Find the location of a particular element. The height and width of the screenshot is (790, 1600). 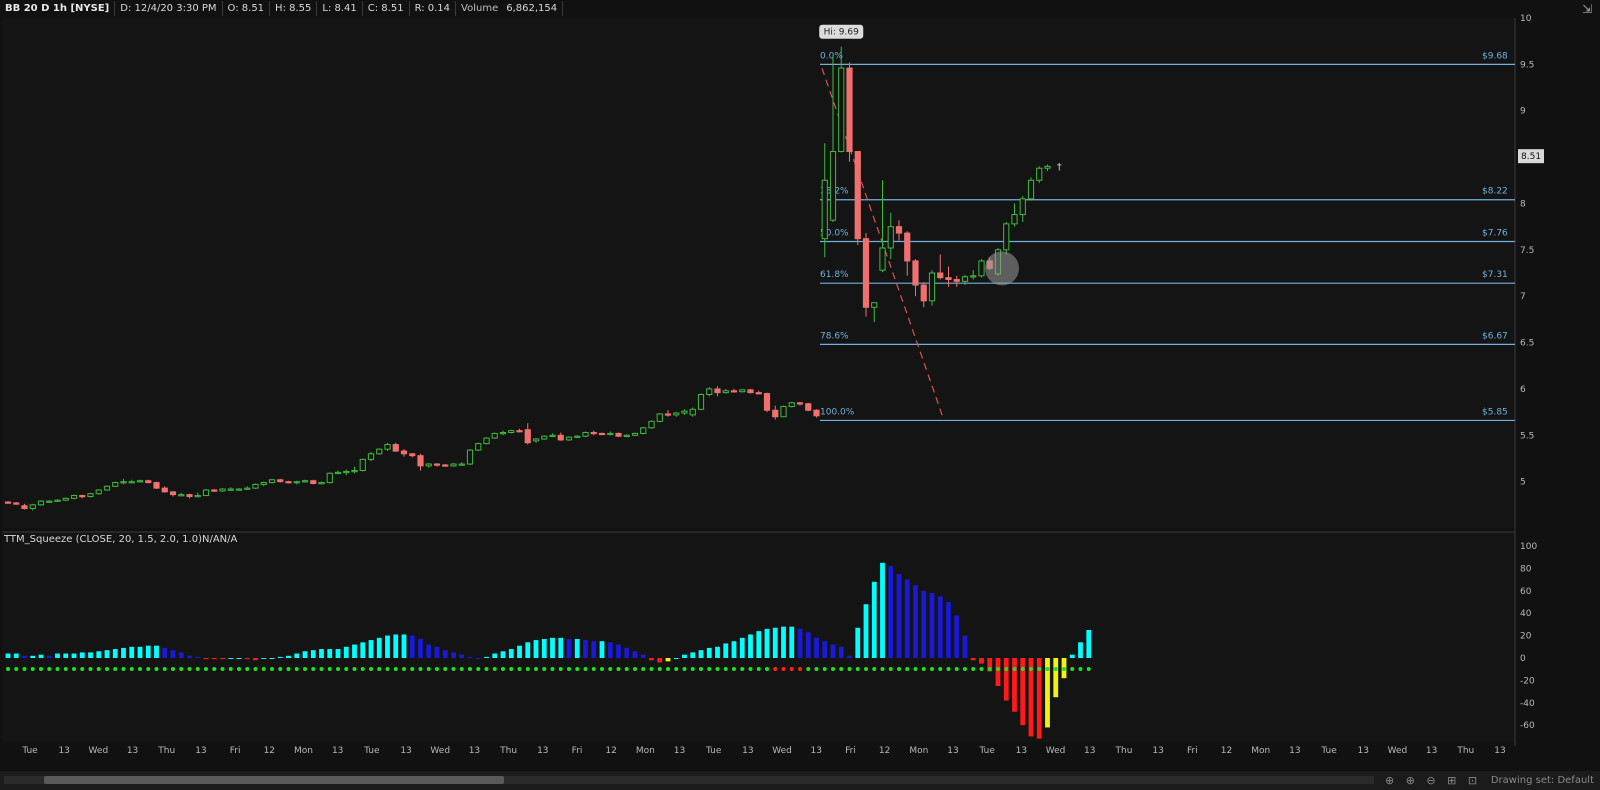

x-tick-label: Thu is located at coordinates (1465, 751).